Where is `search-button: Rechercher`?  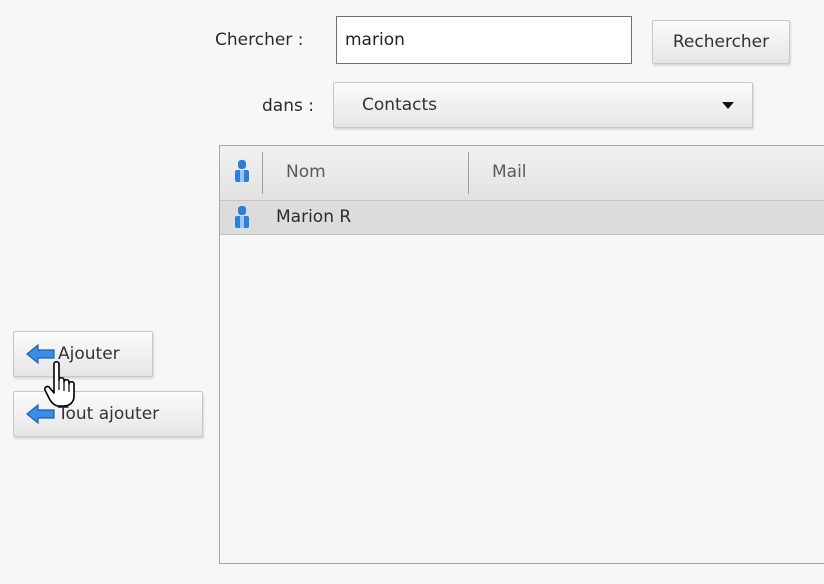
search-button: Rechercher is located at coordinates (721, 42).